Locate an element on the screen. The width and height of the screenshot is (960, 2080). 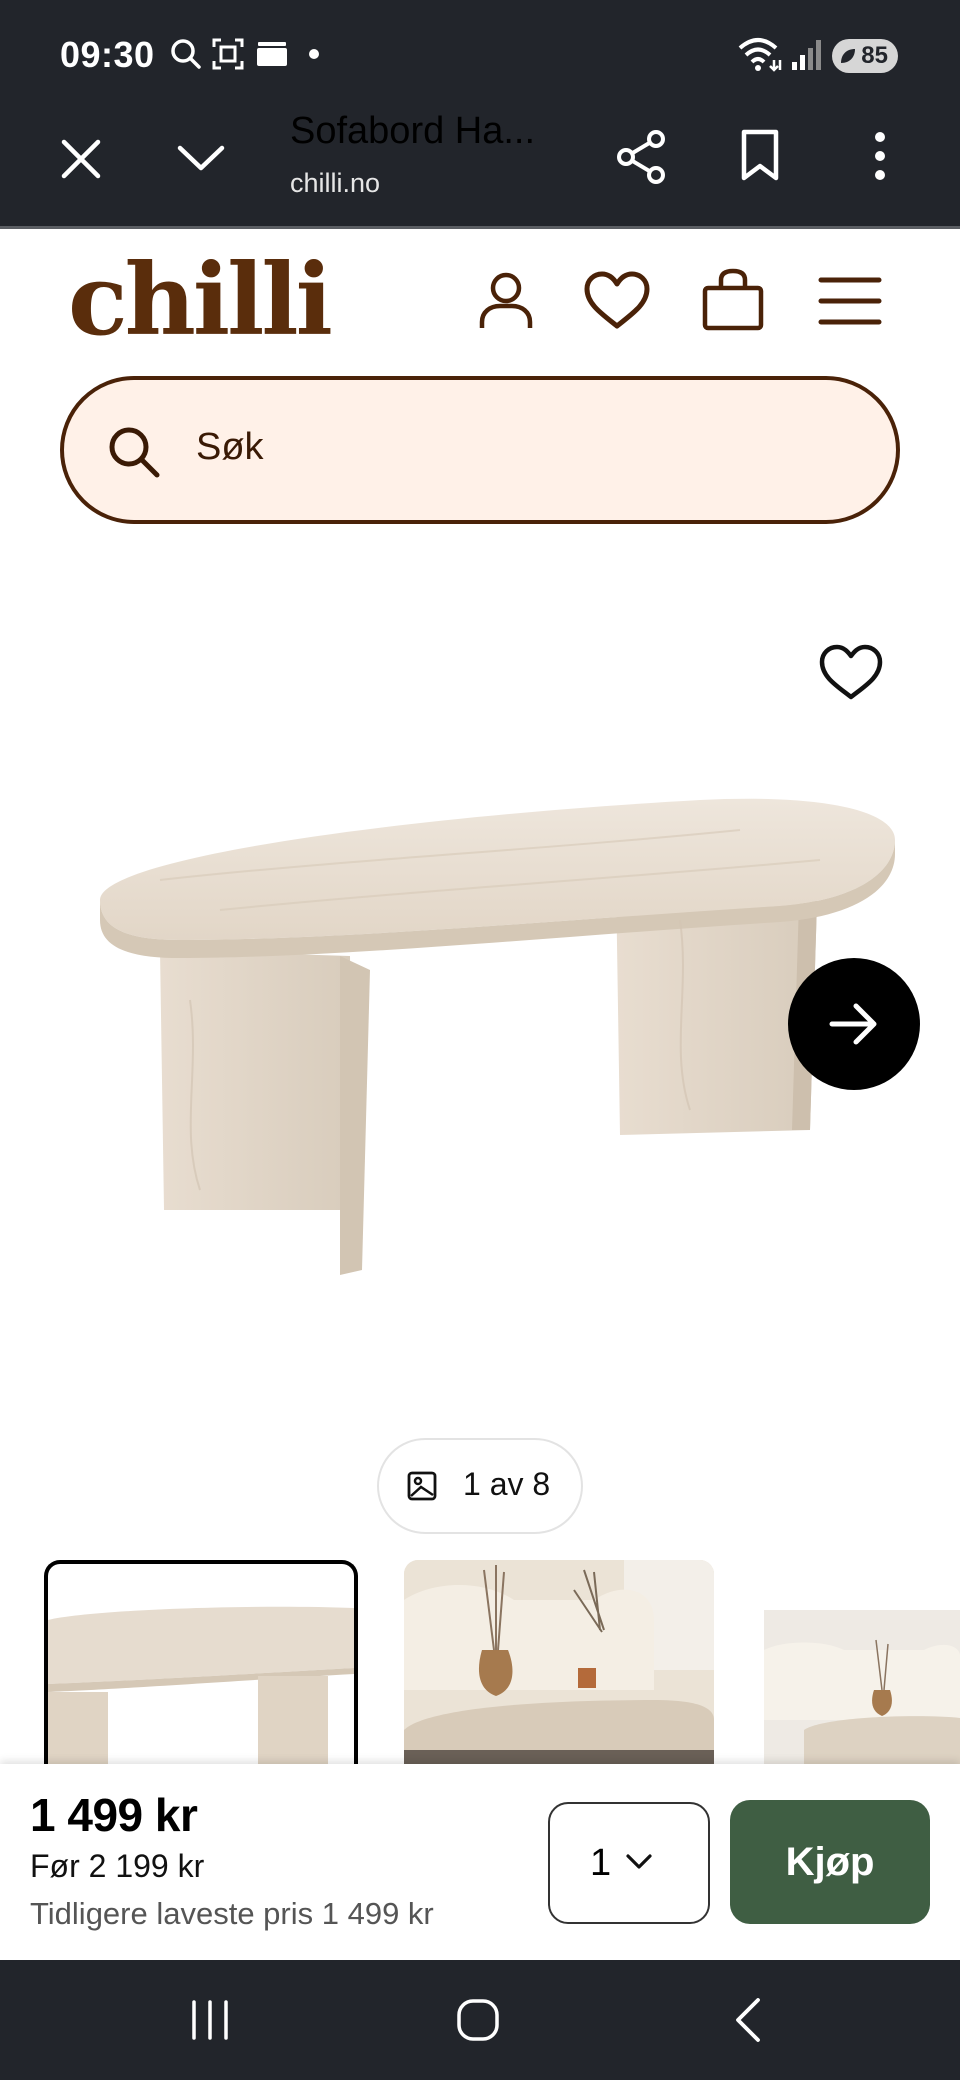
lowest-price-note: Tidligere laveste pris 1 499 kr is located at coordinates (232, 1913).